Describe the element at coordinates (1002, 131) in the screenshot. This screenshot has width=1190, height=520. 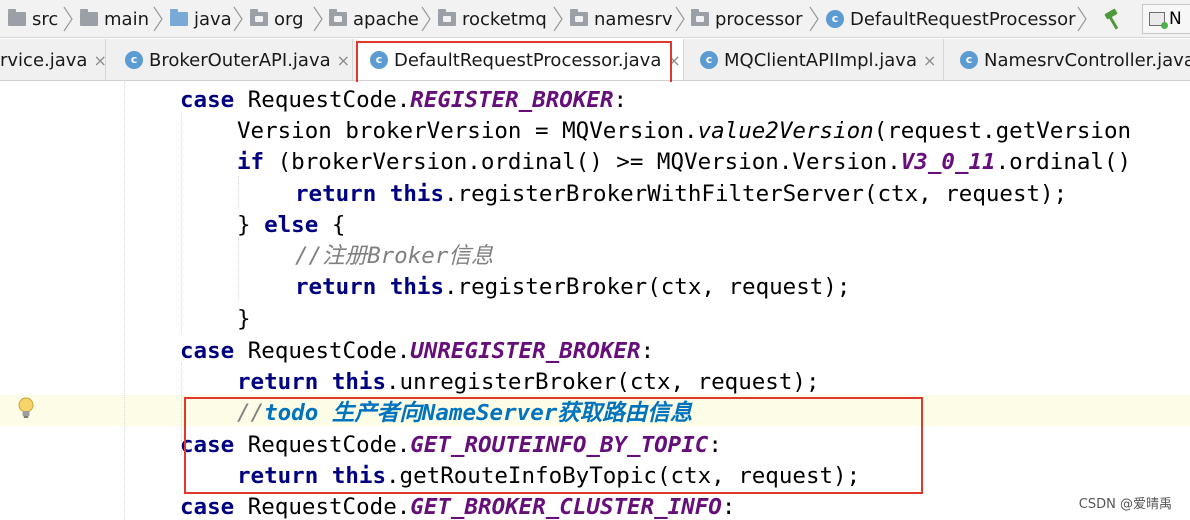
I see `code-text: (request.getVersion` at that location.